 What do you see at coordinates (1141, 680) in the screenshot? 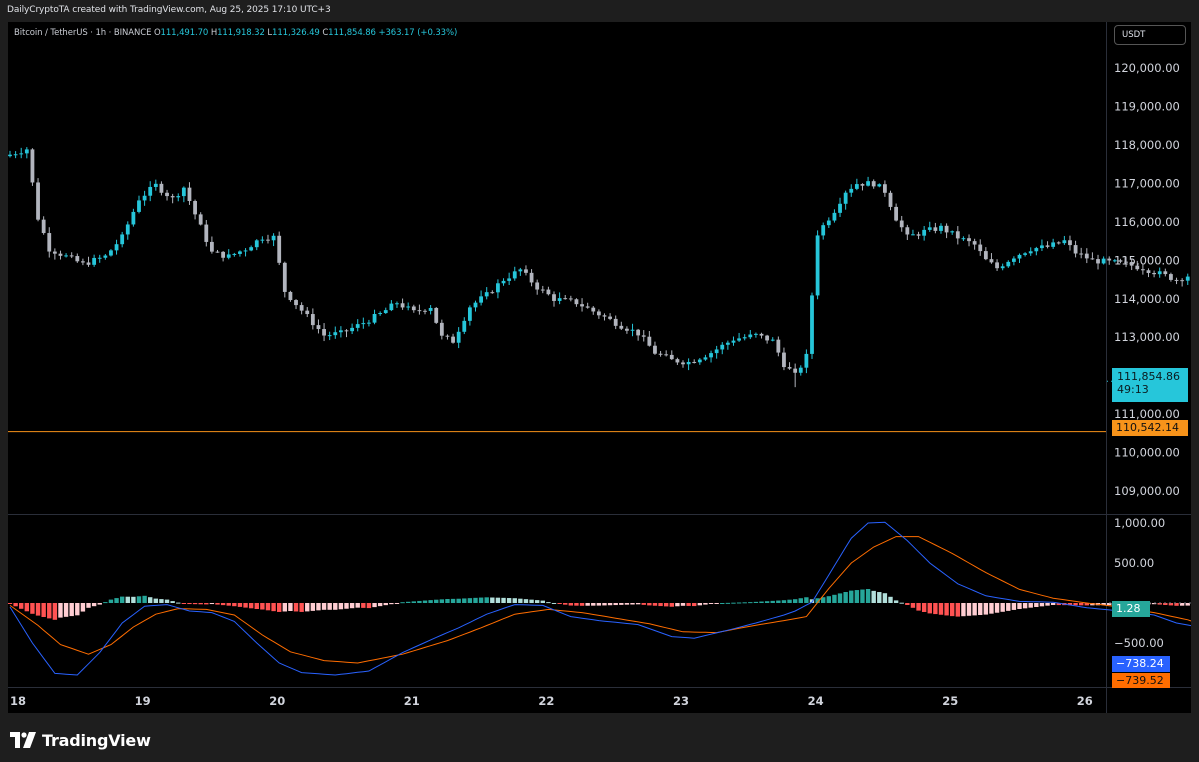
I see `signal-value-badge: −739.52` at bounding box center [1141, 680].